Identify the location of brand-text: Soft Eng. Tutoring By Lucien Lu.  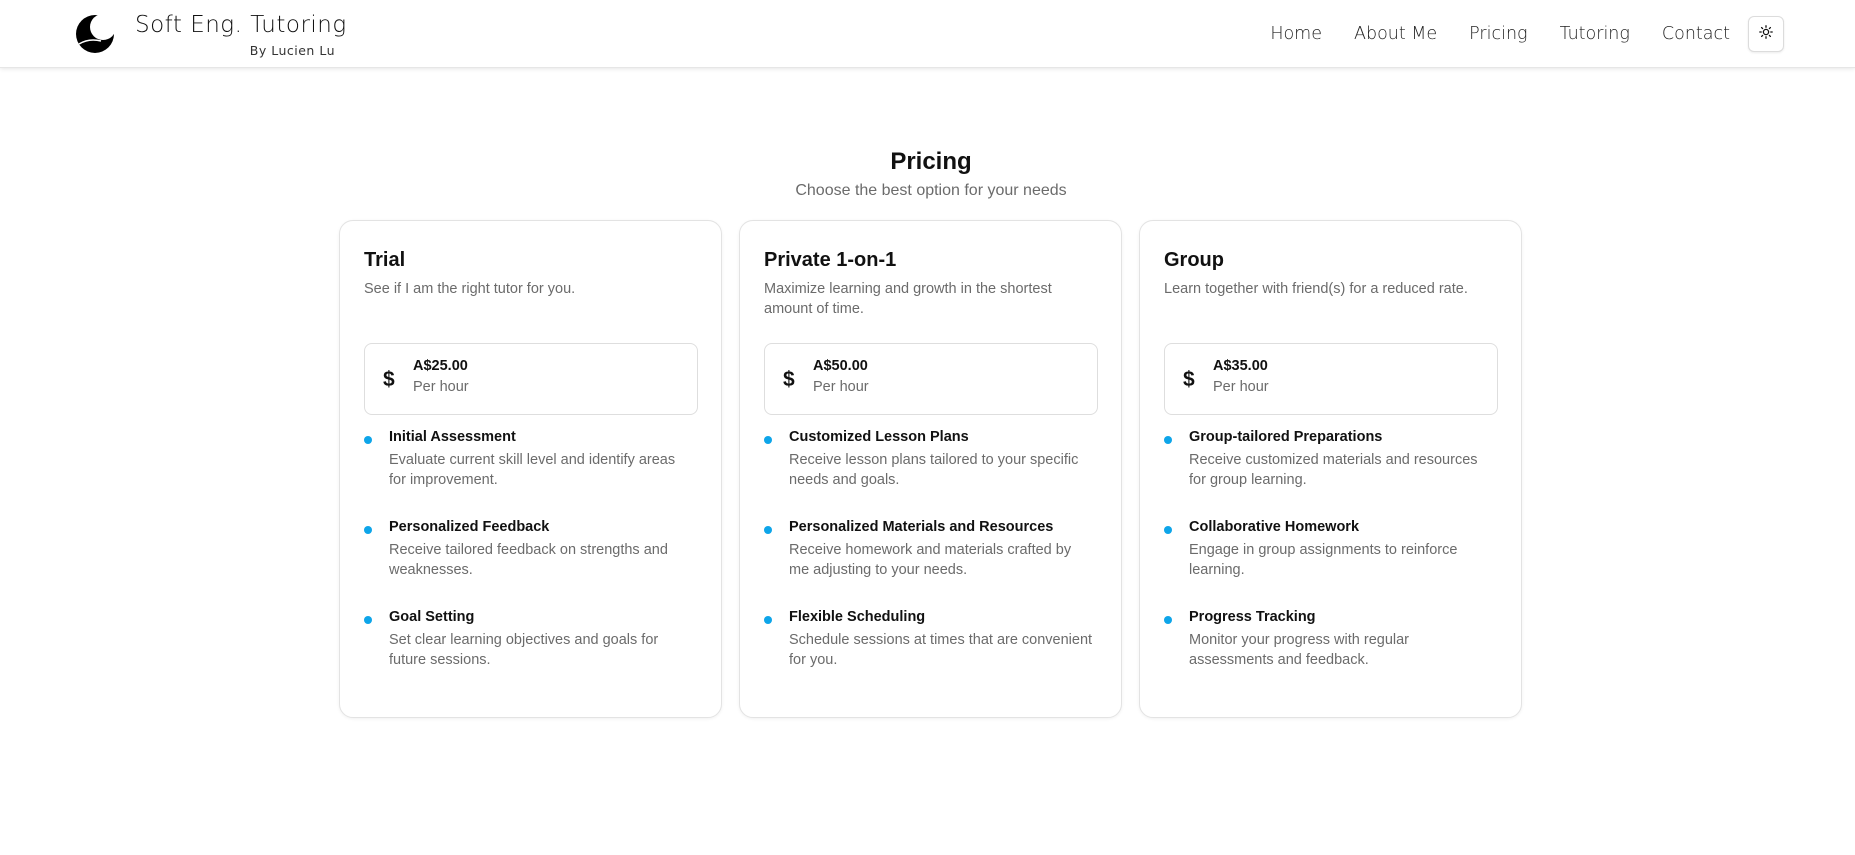
(240, 35).